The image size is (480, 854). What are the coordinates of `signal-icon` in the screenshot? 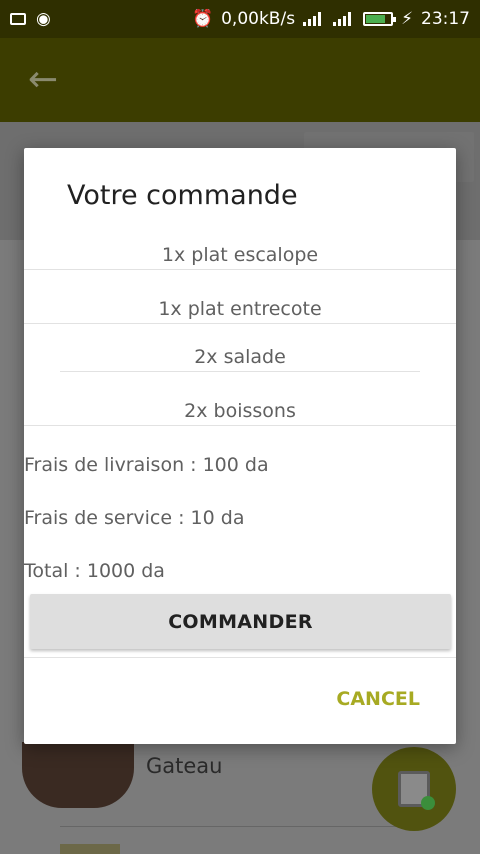 It's located at (314, 19).